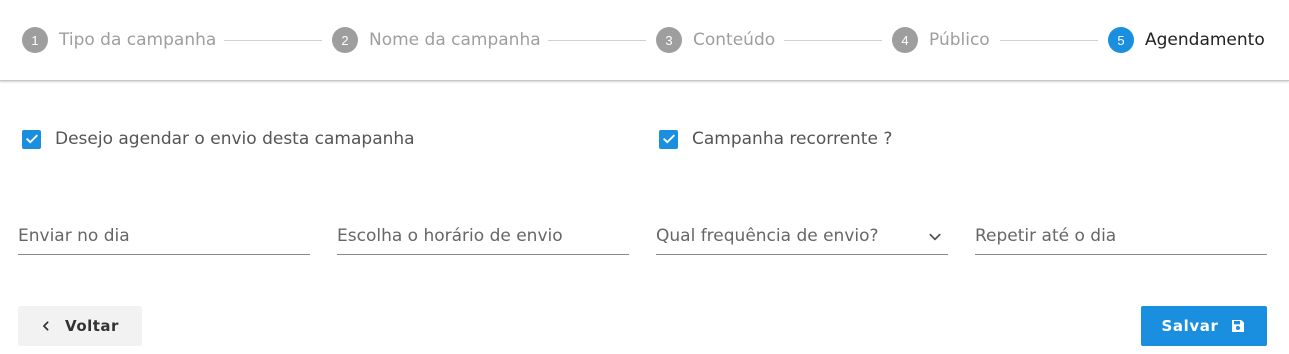 This screenshot has height=354, width=1289. I want to click on step-agendamento: 5 Agendamento, so click(1186, 40).